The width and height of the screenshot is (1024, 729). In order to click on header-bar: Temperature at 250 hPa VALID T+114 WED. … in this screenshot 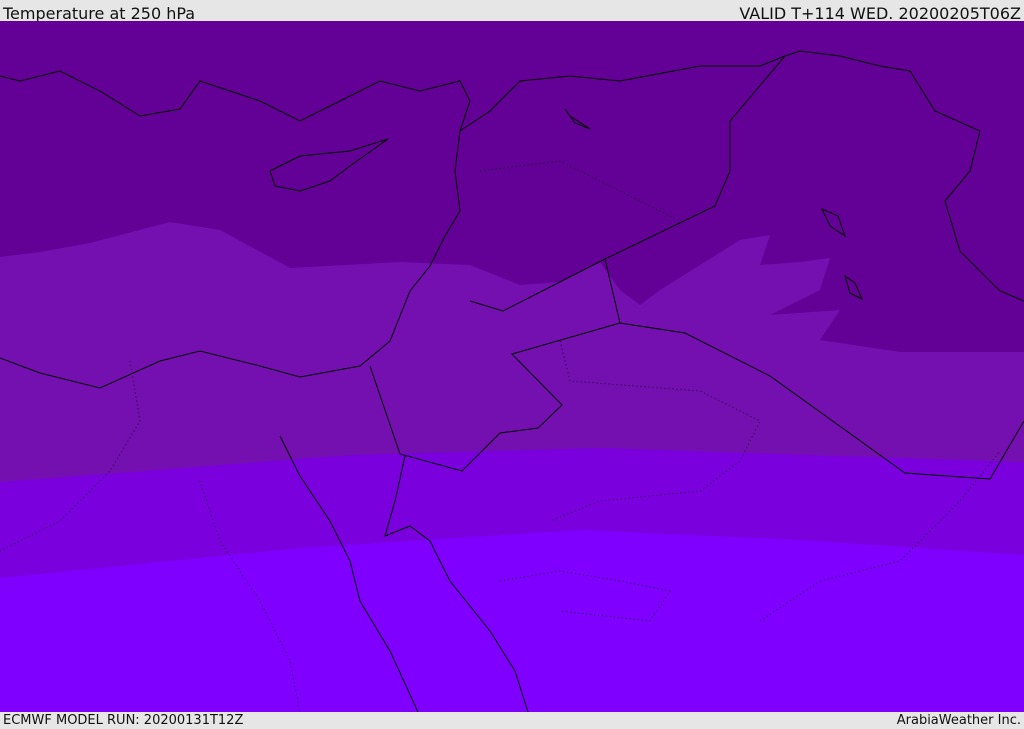, I will do `click(512, 11)`.